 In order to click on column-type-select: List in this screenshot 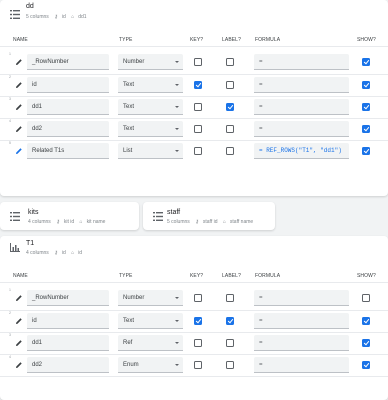, I will do `click(150, 151)`.